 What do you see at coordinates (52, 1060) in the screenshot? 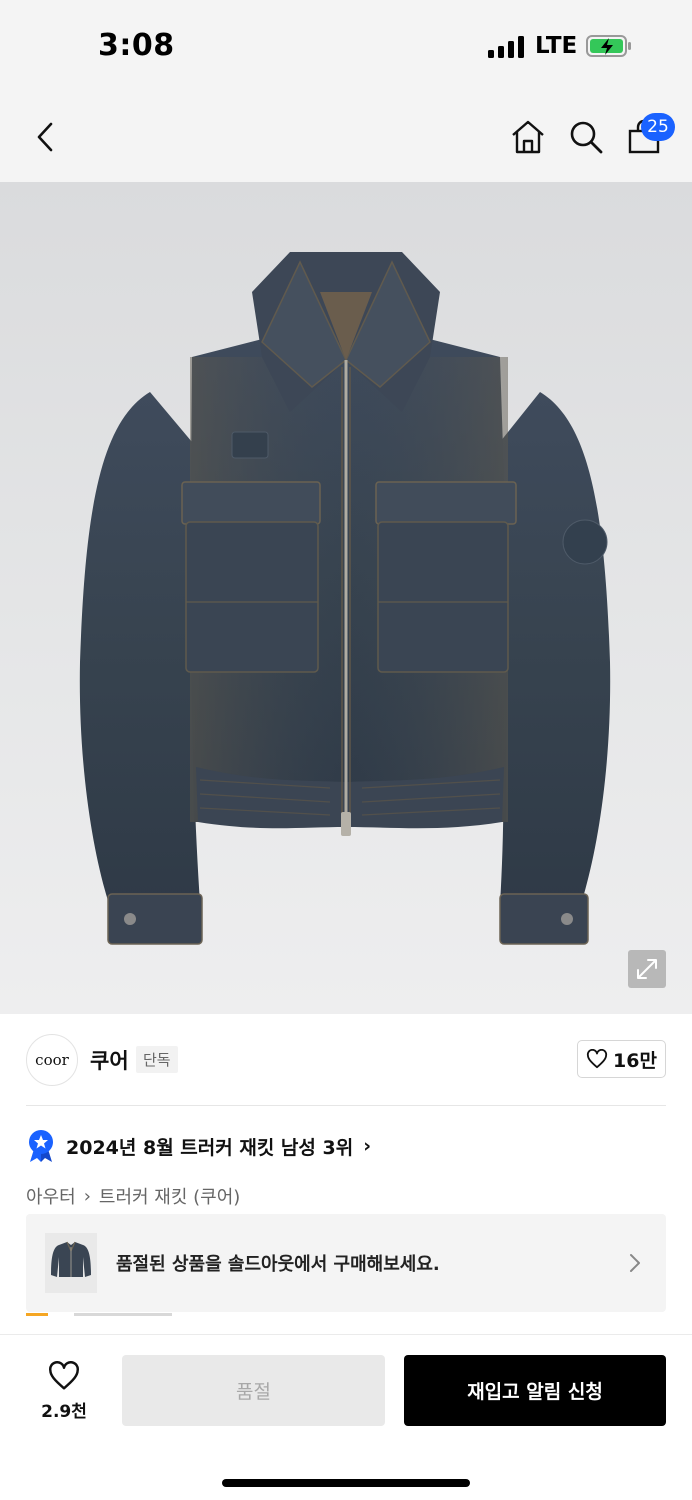
I see `brand-logo: coor` at bounding box center [52, 1060].